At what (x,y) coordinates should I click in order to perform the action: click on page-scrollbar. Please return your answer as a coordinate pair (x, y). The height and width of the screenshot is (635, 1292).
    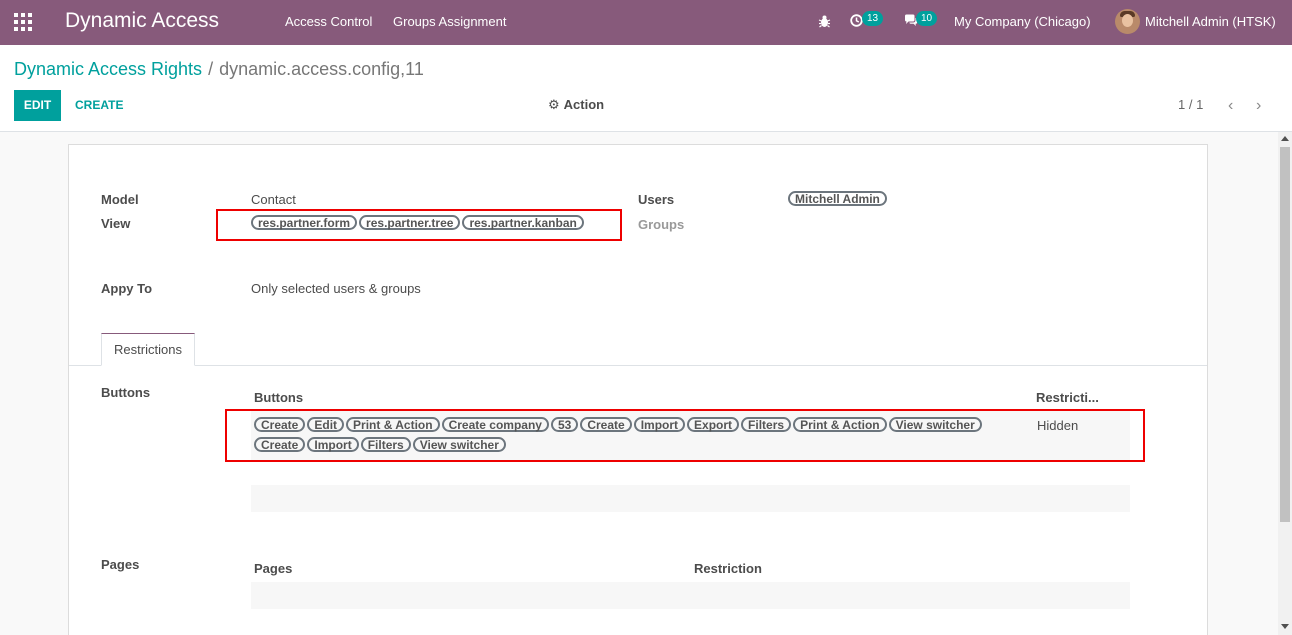
    Looking at the image, I should click on (1285, 383).